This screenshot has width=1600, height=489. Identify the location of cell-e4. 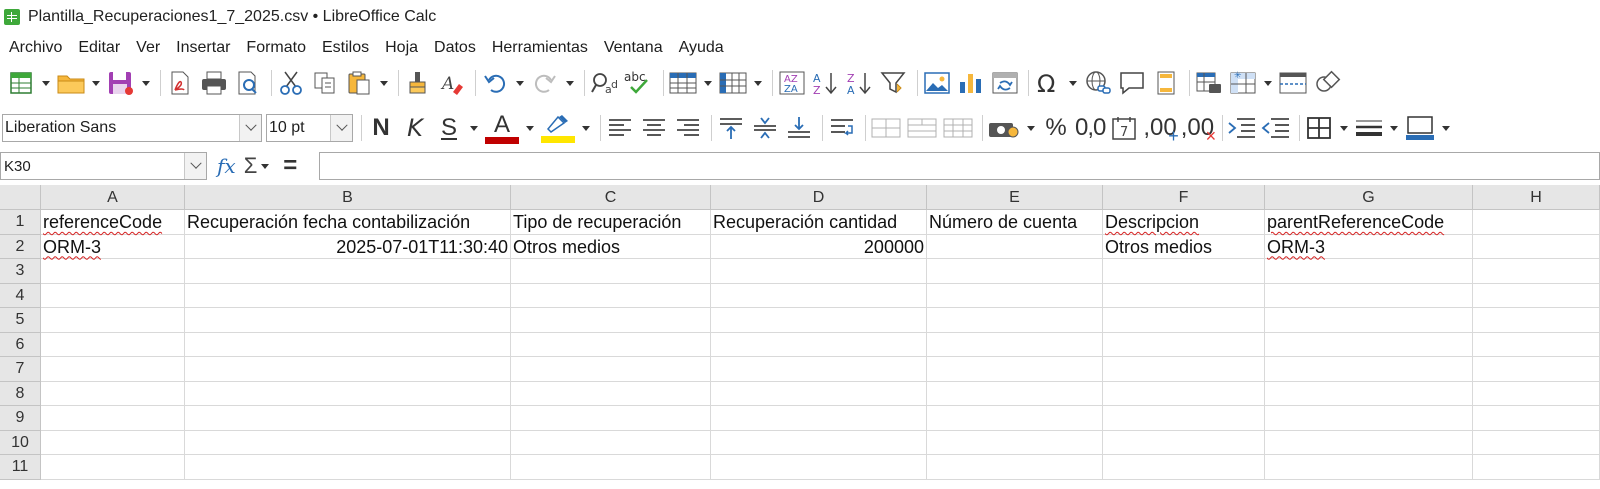
(1015, 295).